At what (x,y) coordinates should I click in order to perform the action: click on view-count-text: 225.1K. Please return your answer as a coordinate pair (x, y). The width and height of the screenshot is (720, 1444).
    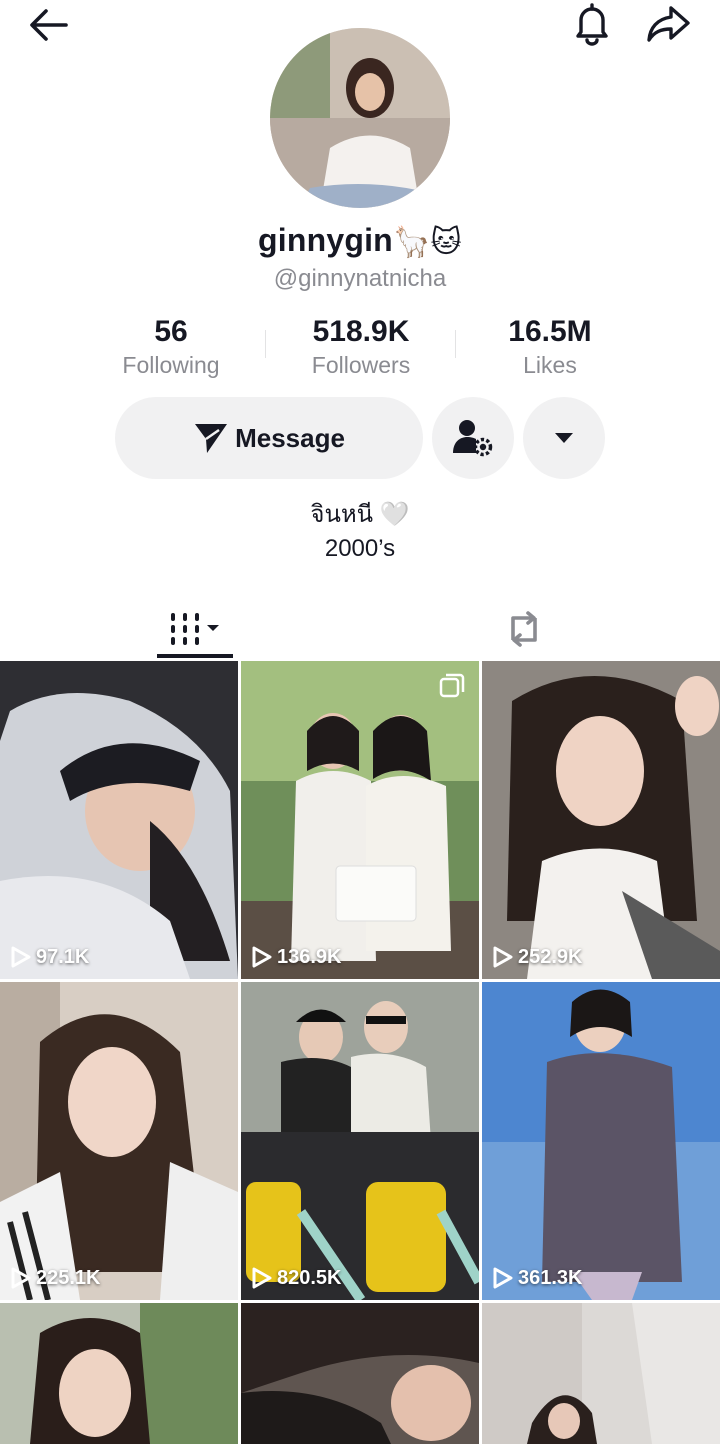
    Looking at the image, I should click on (68, 1277).